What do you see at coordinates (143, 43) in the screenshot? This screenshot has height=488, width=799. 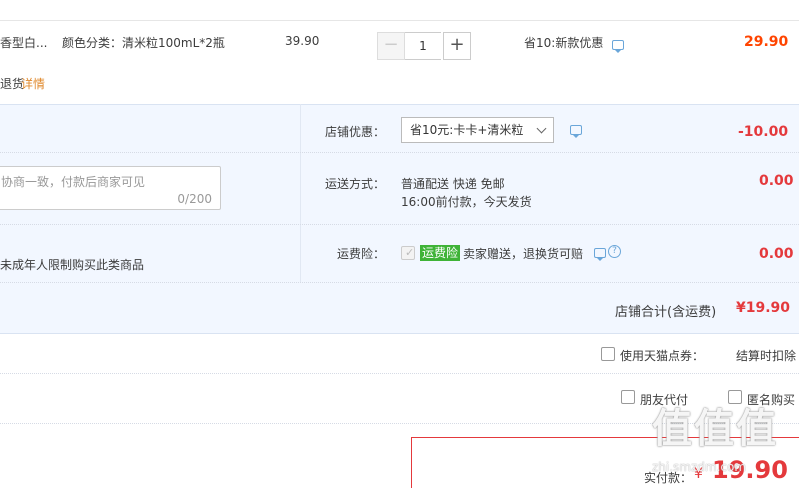 I see `sku-text: 颜色分类：清米粒100mL*2瓶` at bounding box center [143, 43].